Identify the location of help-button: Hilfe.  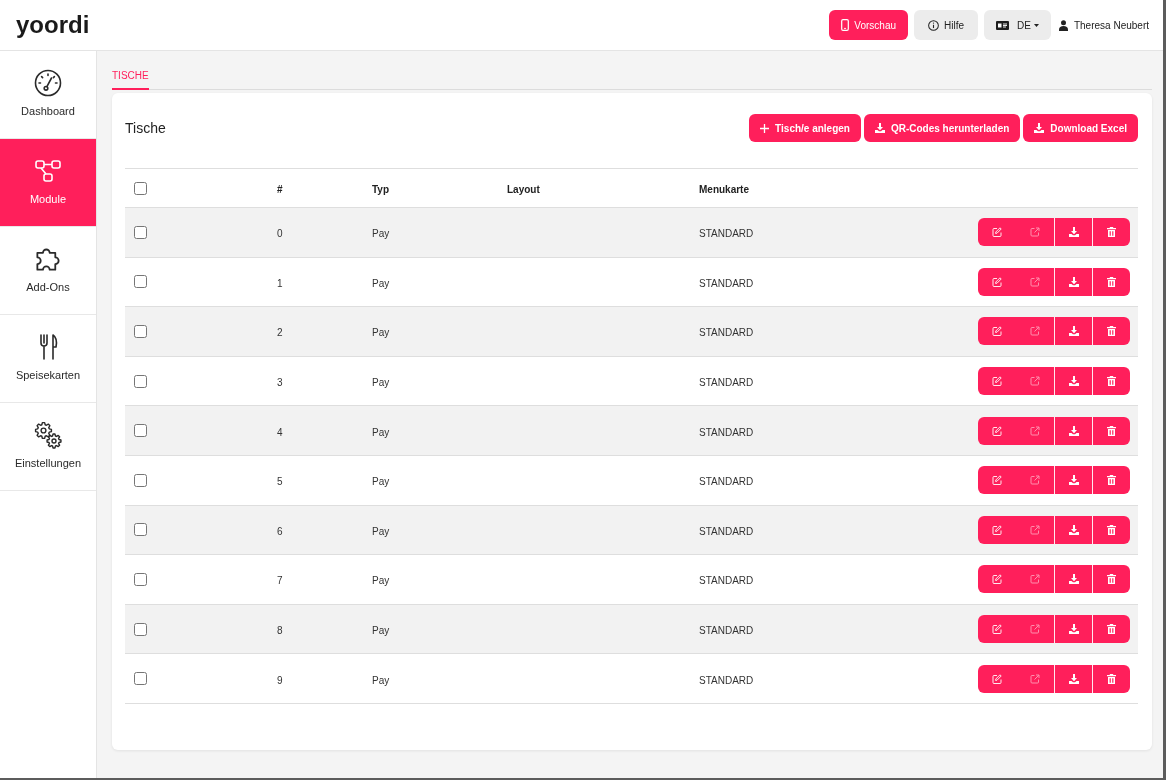
(946, 25).